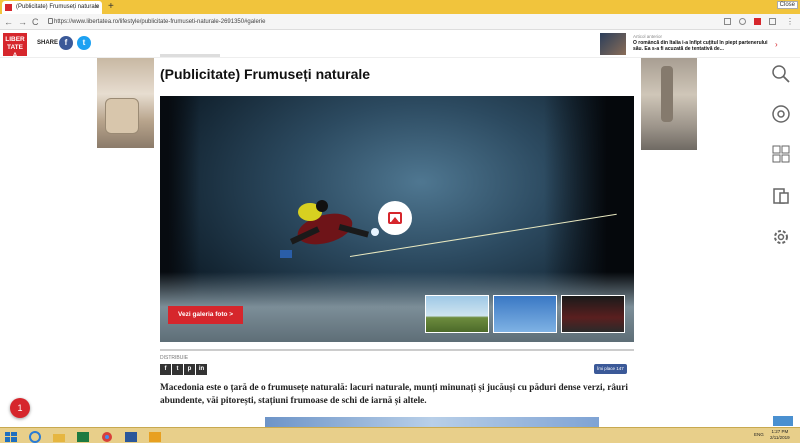 Image resolution: width=800 pixels, height=448 pixels. Describe the element at coordinates (50, 21) in the screenshot. I see `lock-icon` at that location.